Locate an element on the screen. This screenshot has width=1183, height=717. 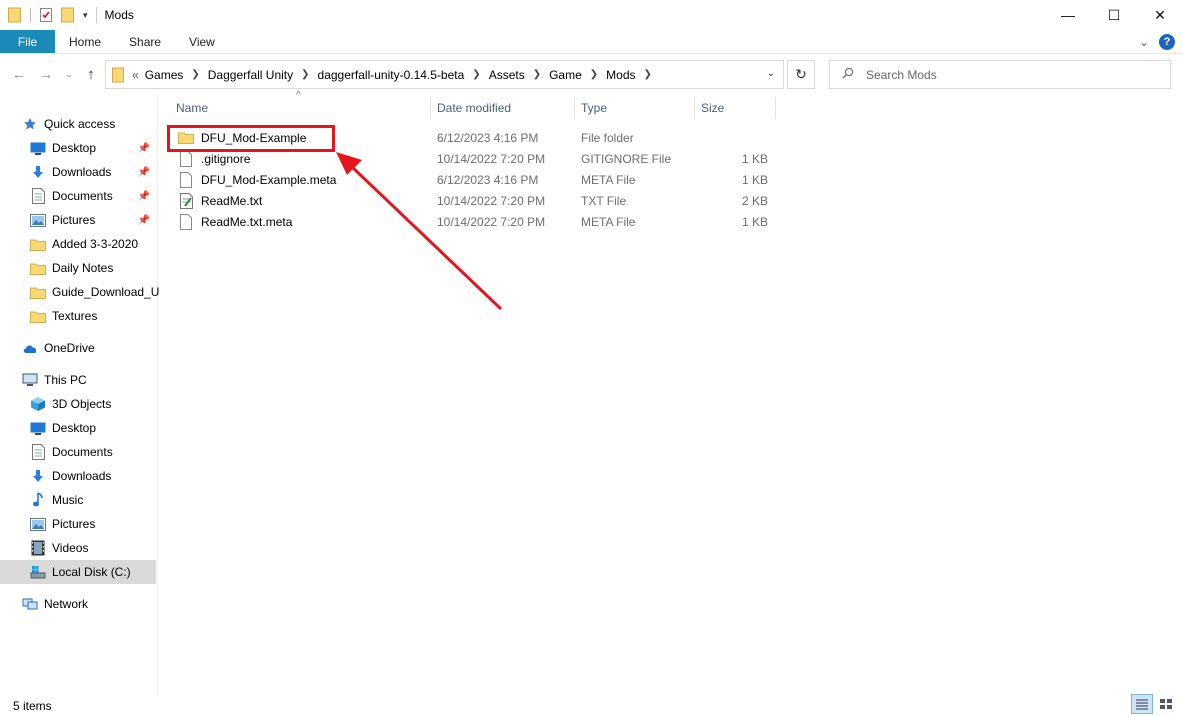
details-view-icon is located at coordinates (1142, 704).